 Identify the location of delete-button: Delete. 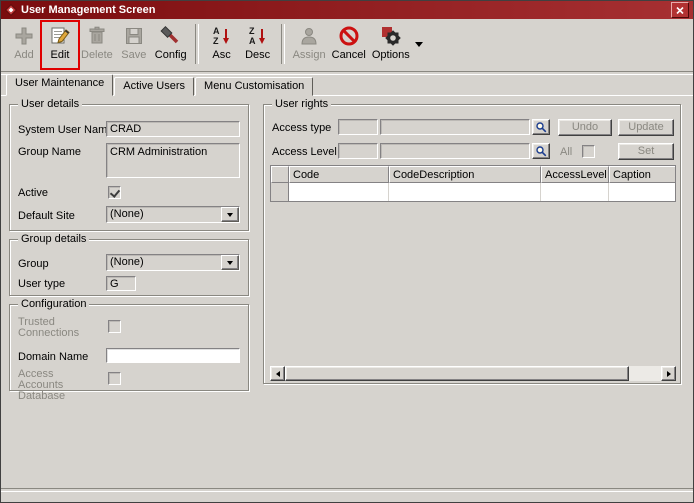
(97, 45).